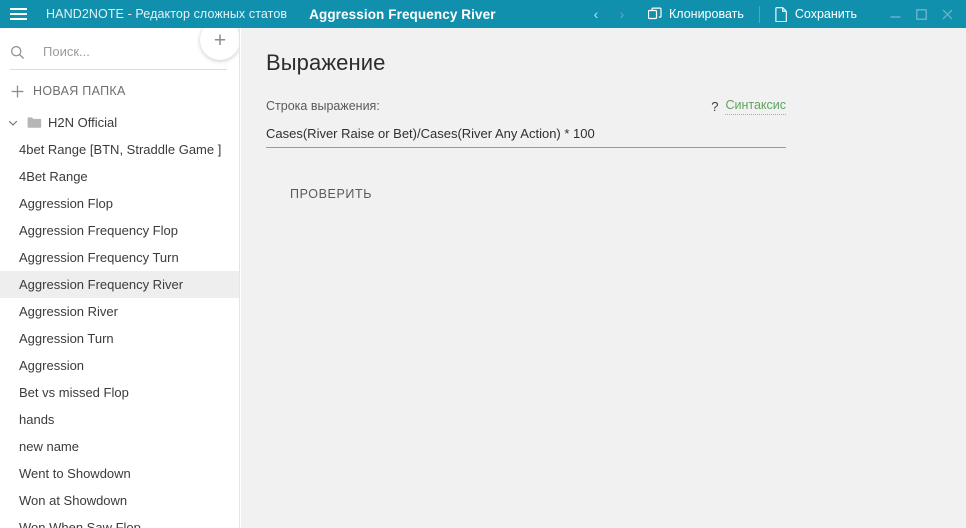  What do you see at coordinates (119, 176) in the screenshot?
I see `stat-list-item: 4Bet Range` at bounding box center [119, 176].